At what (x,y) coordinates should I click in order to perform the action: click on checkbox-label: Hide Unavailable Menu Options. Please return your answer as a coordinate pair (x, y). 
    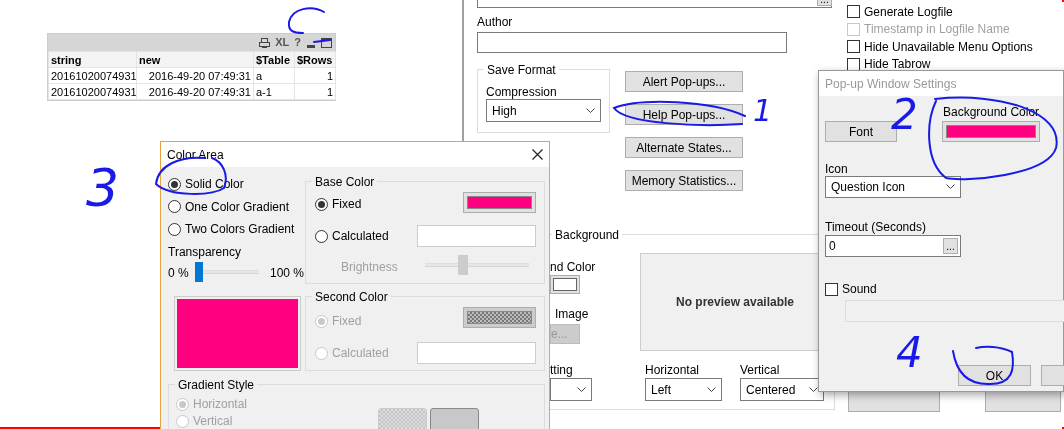
    Looking at the image, I should click on (948, 47).